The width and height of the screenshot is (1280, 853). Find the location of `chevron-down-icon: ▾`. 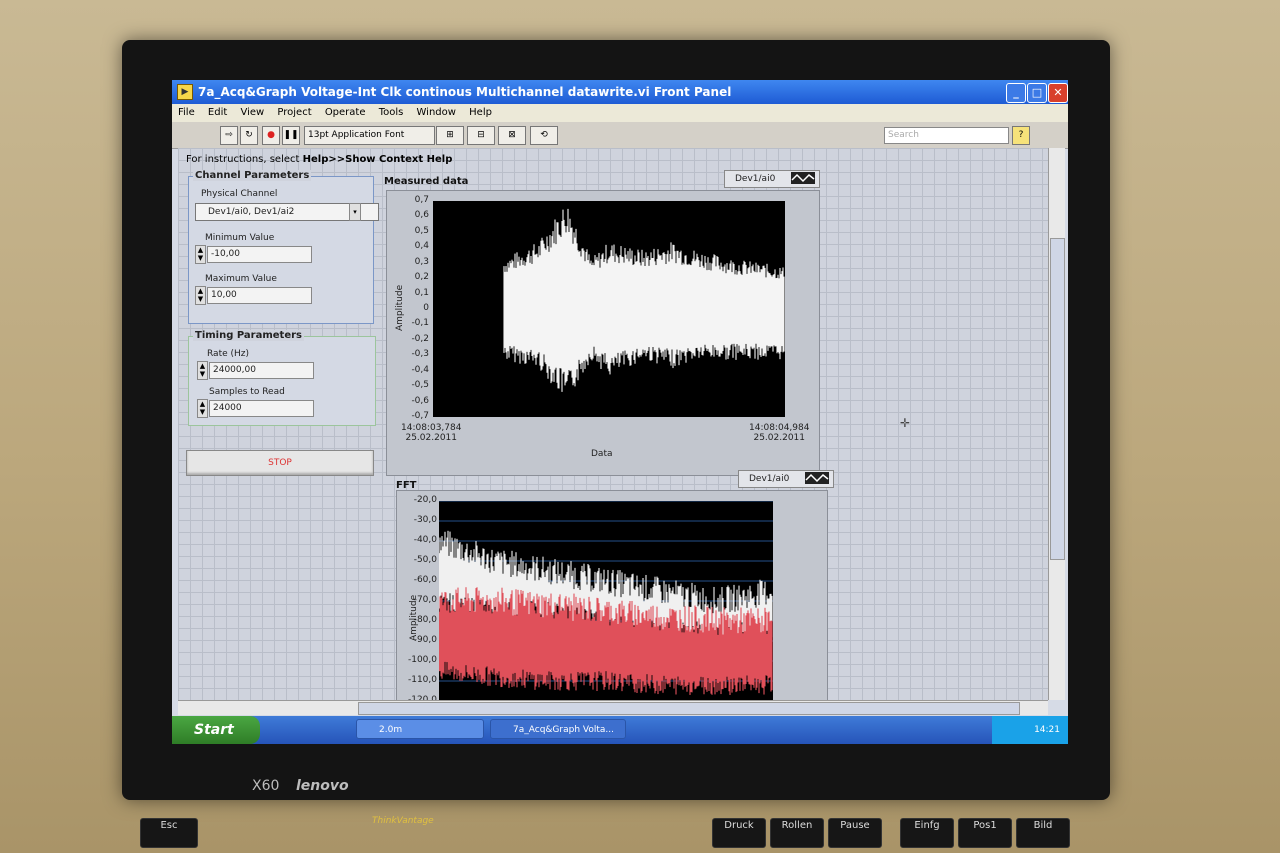

chevron-down-icon: ▾ is located at coordinates (355, 212).